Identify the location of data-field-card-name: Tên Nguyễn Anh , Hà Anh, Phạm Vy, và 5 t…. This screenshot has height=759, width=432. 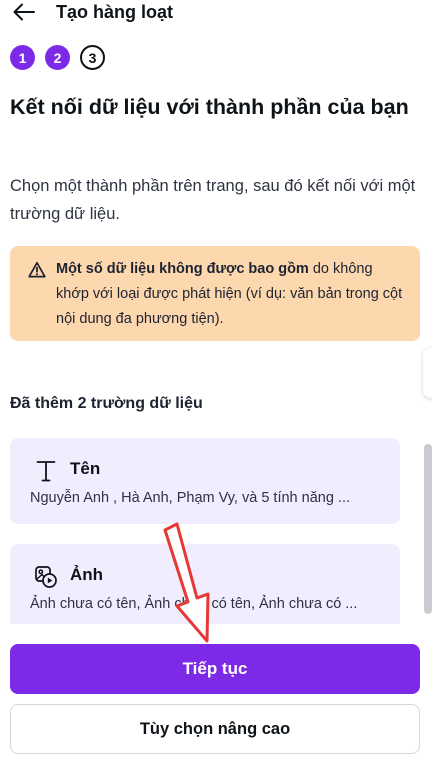
(205, 481).